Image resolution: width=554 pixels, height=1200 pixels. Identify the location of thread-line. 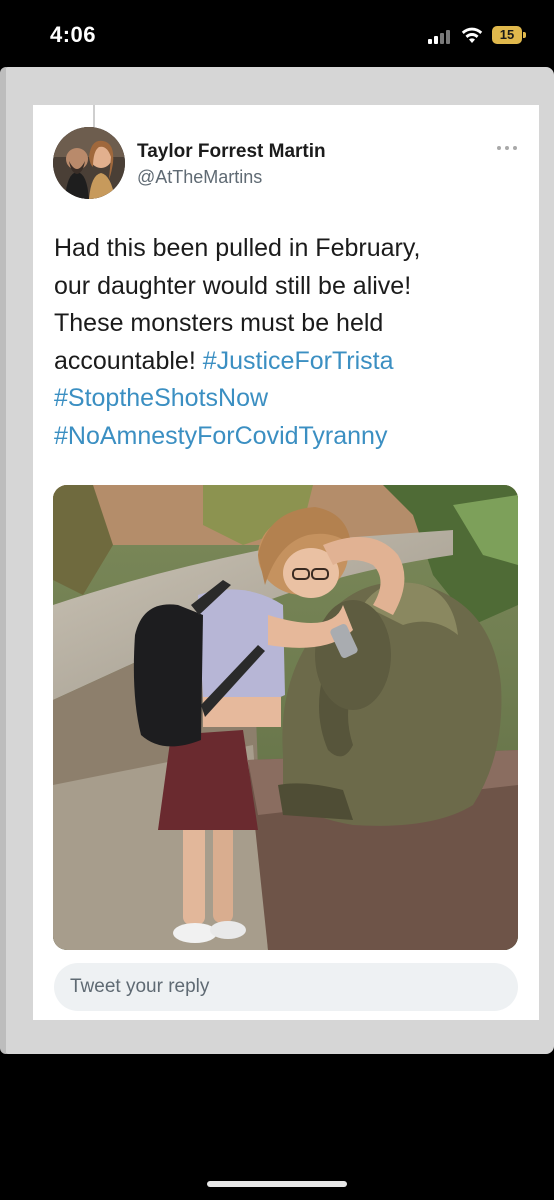
(94, 117).